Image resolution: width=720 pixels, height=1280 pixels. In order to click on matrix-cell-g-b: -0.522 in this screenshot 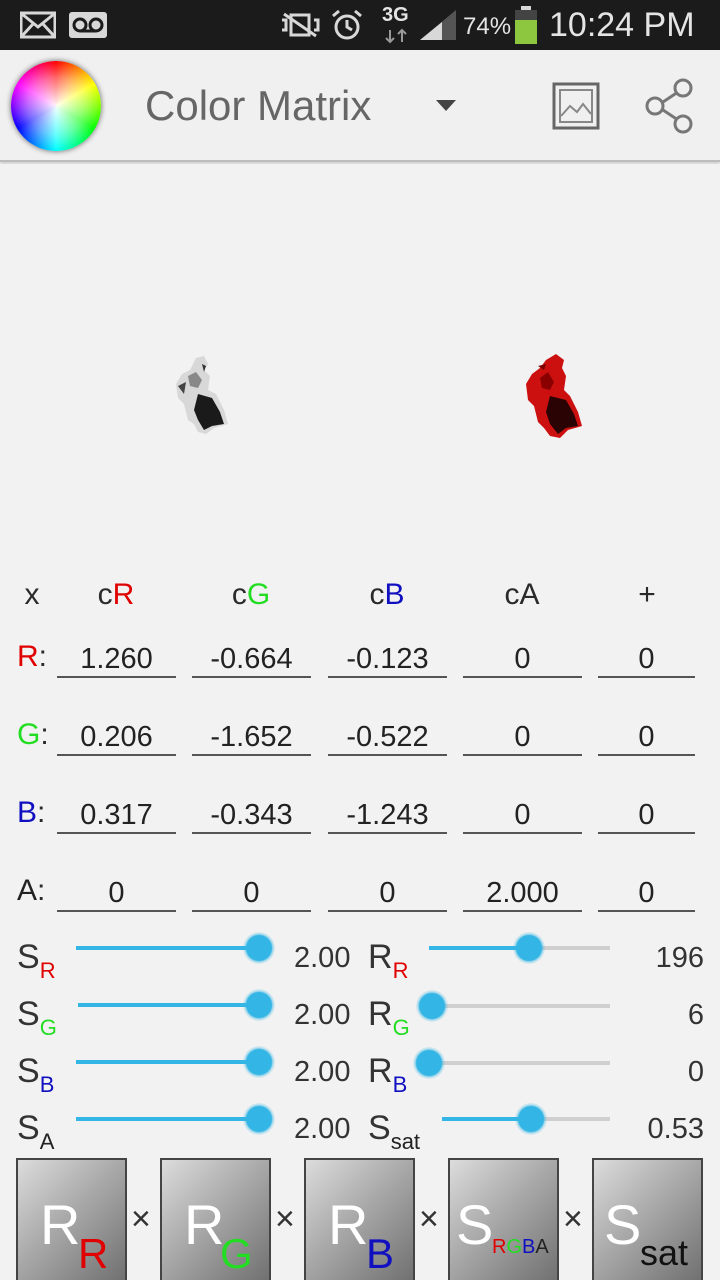, I will do `click(387, 737)`.